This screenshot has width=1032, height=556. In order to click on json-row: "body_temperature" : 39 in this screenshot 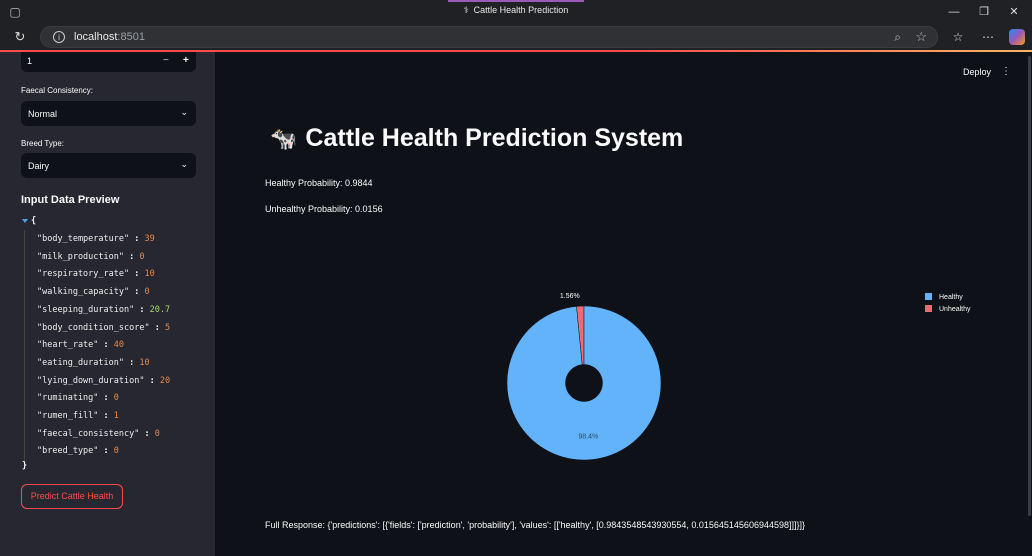, I will do `click(96, 239)`.